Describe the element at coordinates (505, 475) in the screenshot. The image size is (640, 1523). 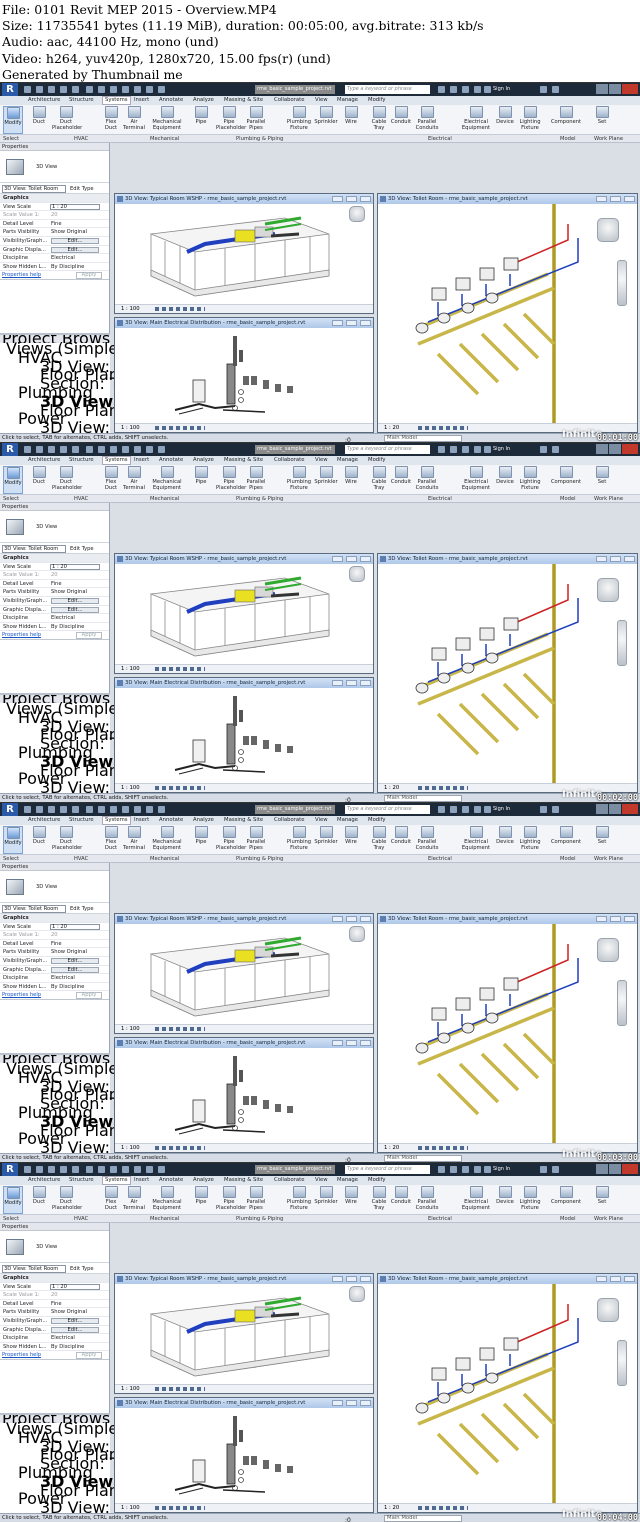
I see `device-button: Device` at that location.